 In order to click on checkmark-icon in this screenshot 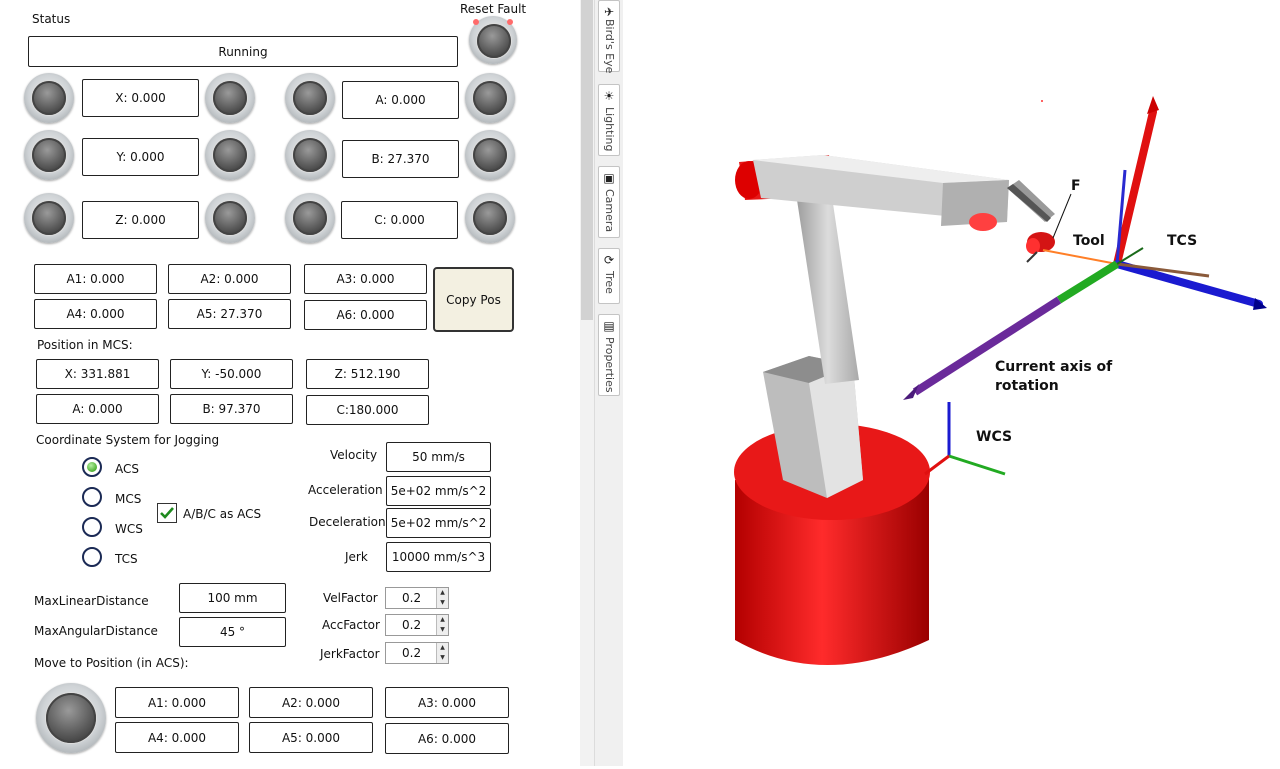, I will do `click(167, 513)`.